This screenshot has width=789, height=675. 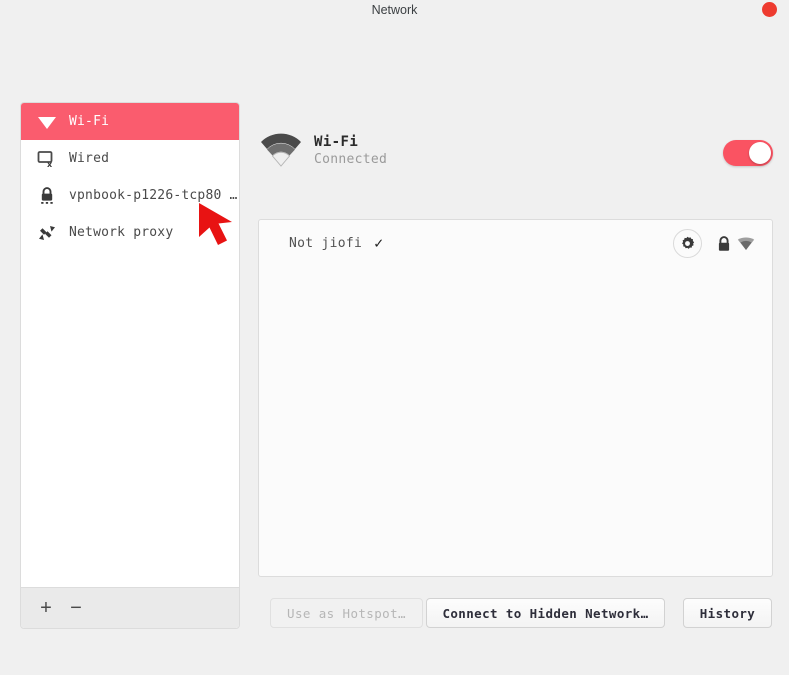 What do you see at coordinates (379, 243) in the screenshot?
I see `connected-check-icon: ✓` at bounding box center [379, 243].